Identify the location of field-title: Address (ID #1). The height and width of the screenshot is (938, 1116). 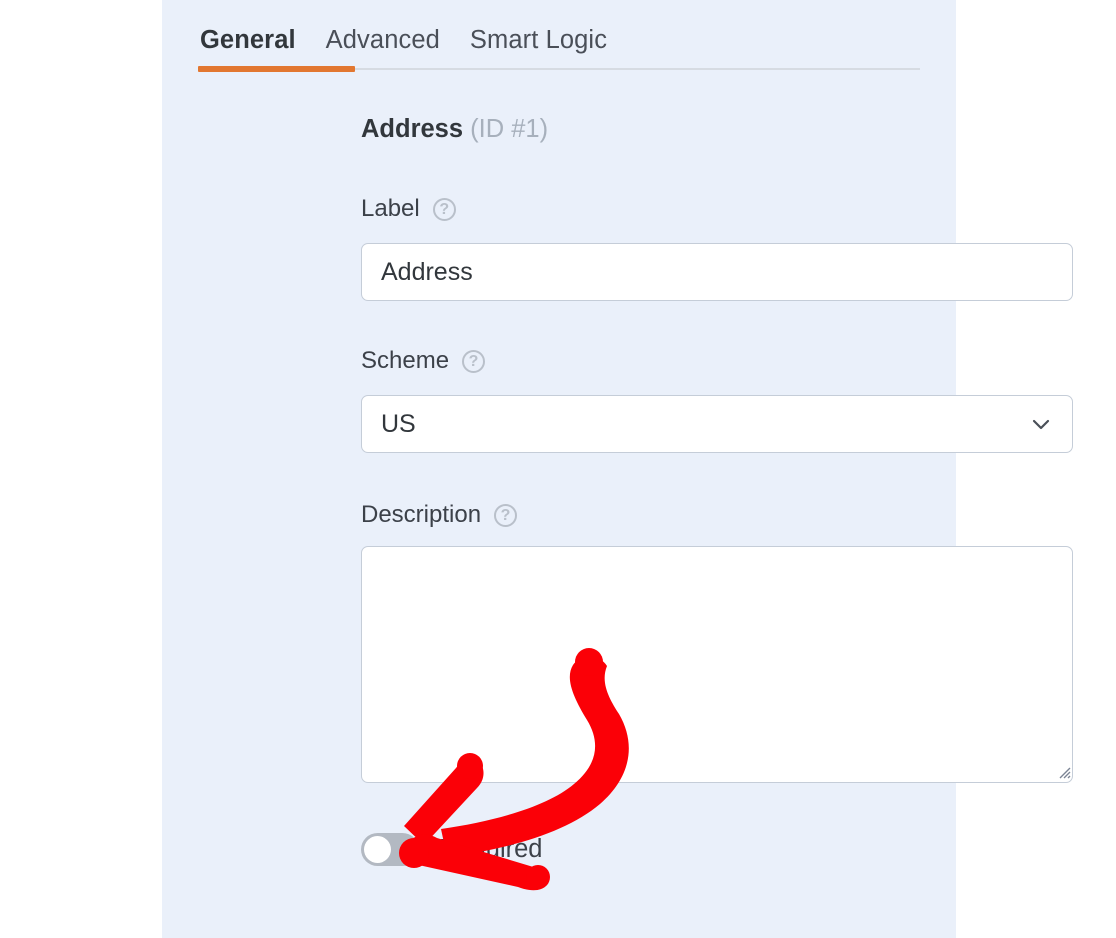
(455, 129).